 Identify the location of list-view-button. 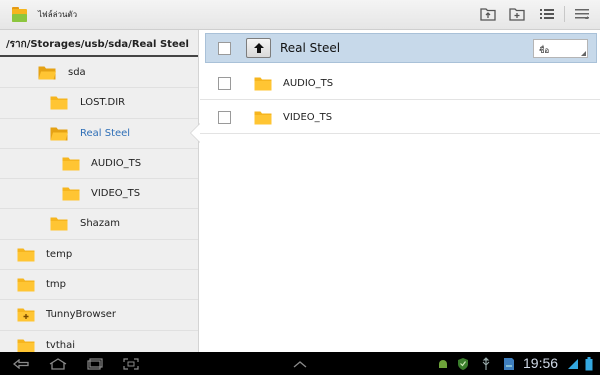
(547, 14).